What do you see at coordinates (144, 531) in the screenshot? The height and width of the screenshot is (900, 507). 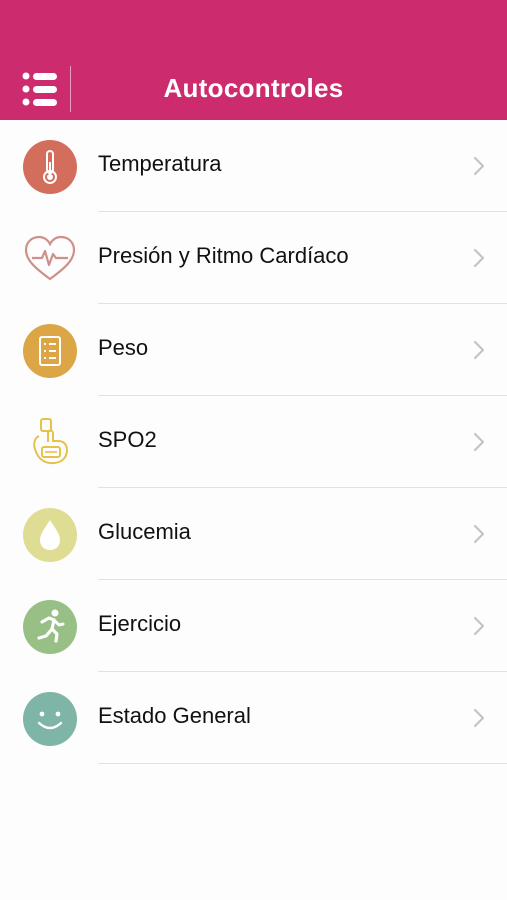 I see `list-item-label: Glucemia` at bounding box center [144, 531].